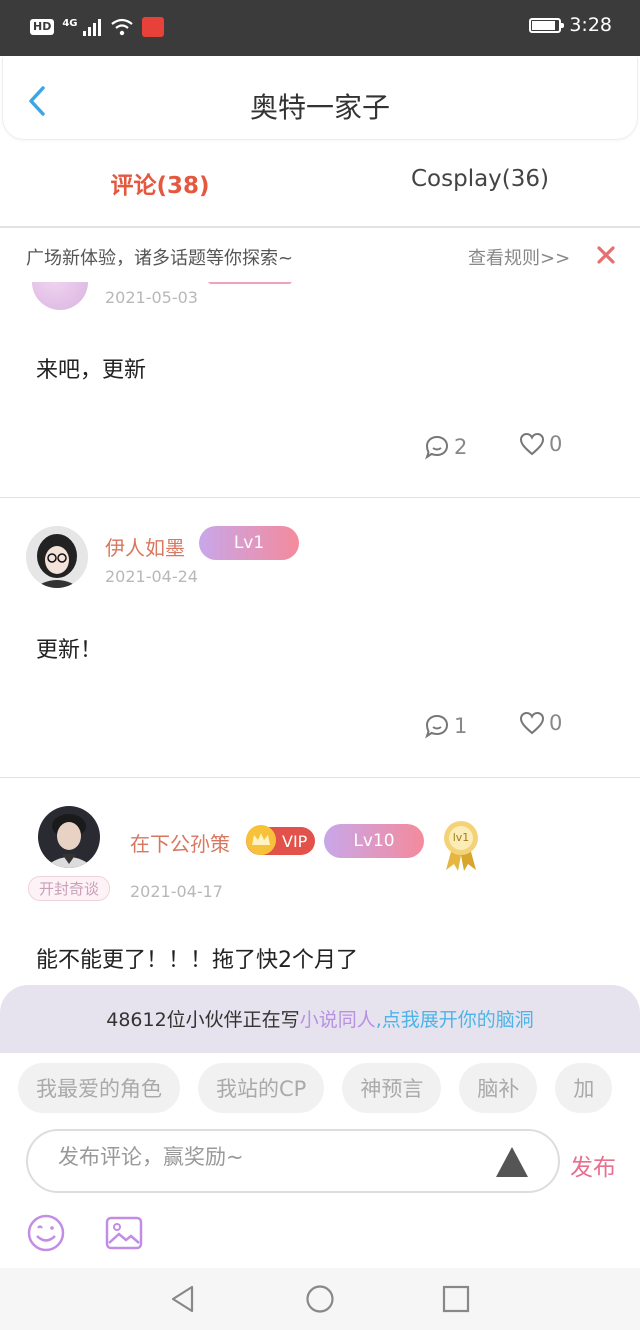  I want to click on medal-badge: lv1, so click(461, 845).